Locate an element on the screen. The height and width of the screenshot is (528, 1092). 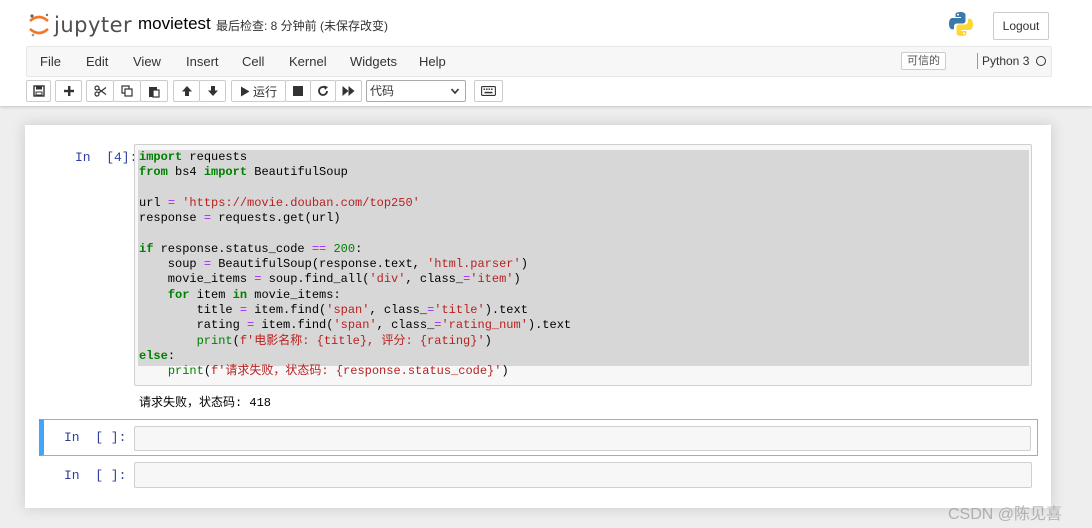
restart-icon is located at coordinates (323, 90).